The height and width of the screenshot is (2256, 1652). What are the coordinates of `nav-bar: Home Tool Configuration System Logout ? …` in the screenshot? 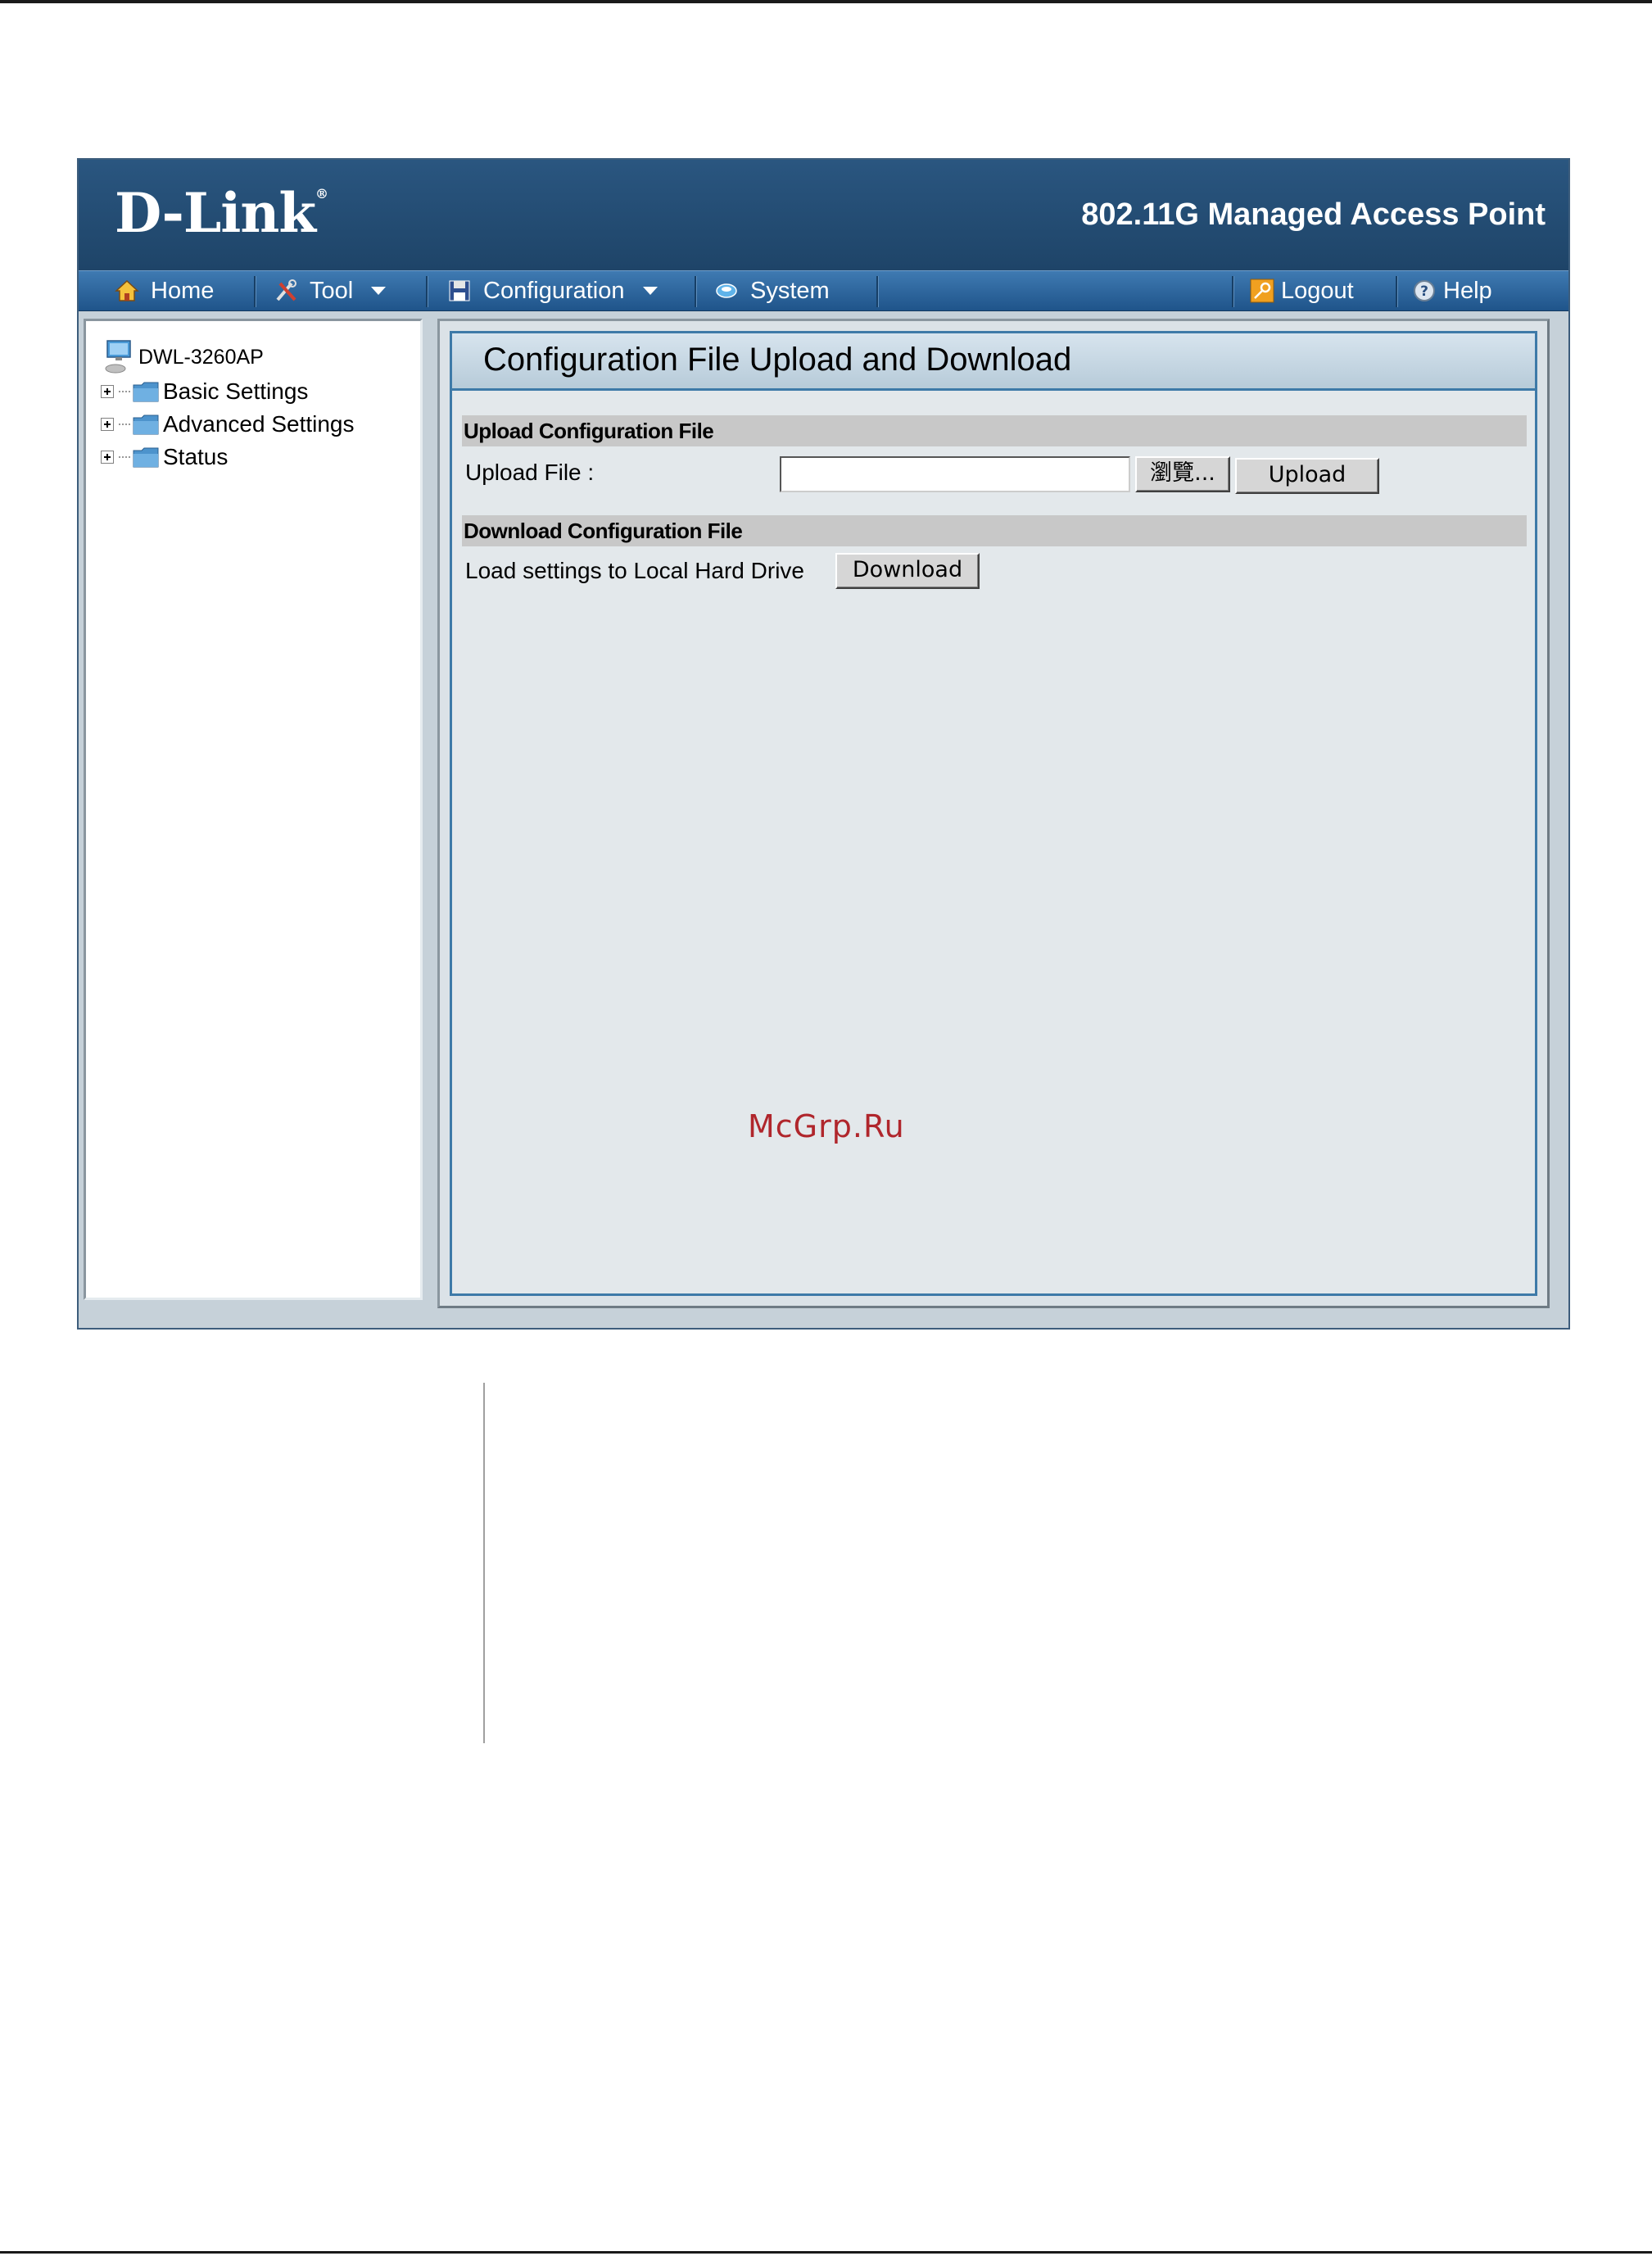 It's located at (823, 290).